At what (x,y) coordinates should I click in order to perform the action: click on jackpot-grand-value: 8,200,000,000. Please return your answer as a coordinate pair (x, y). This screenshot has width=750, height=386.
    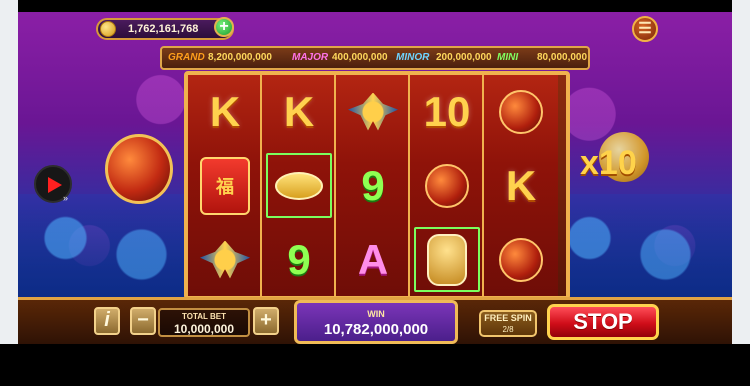
    Looking at the image, I should click on (240, 57).